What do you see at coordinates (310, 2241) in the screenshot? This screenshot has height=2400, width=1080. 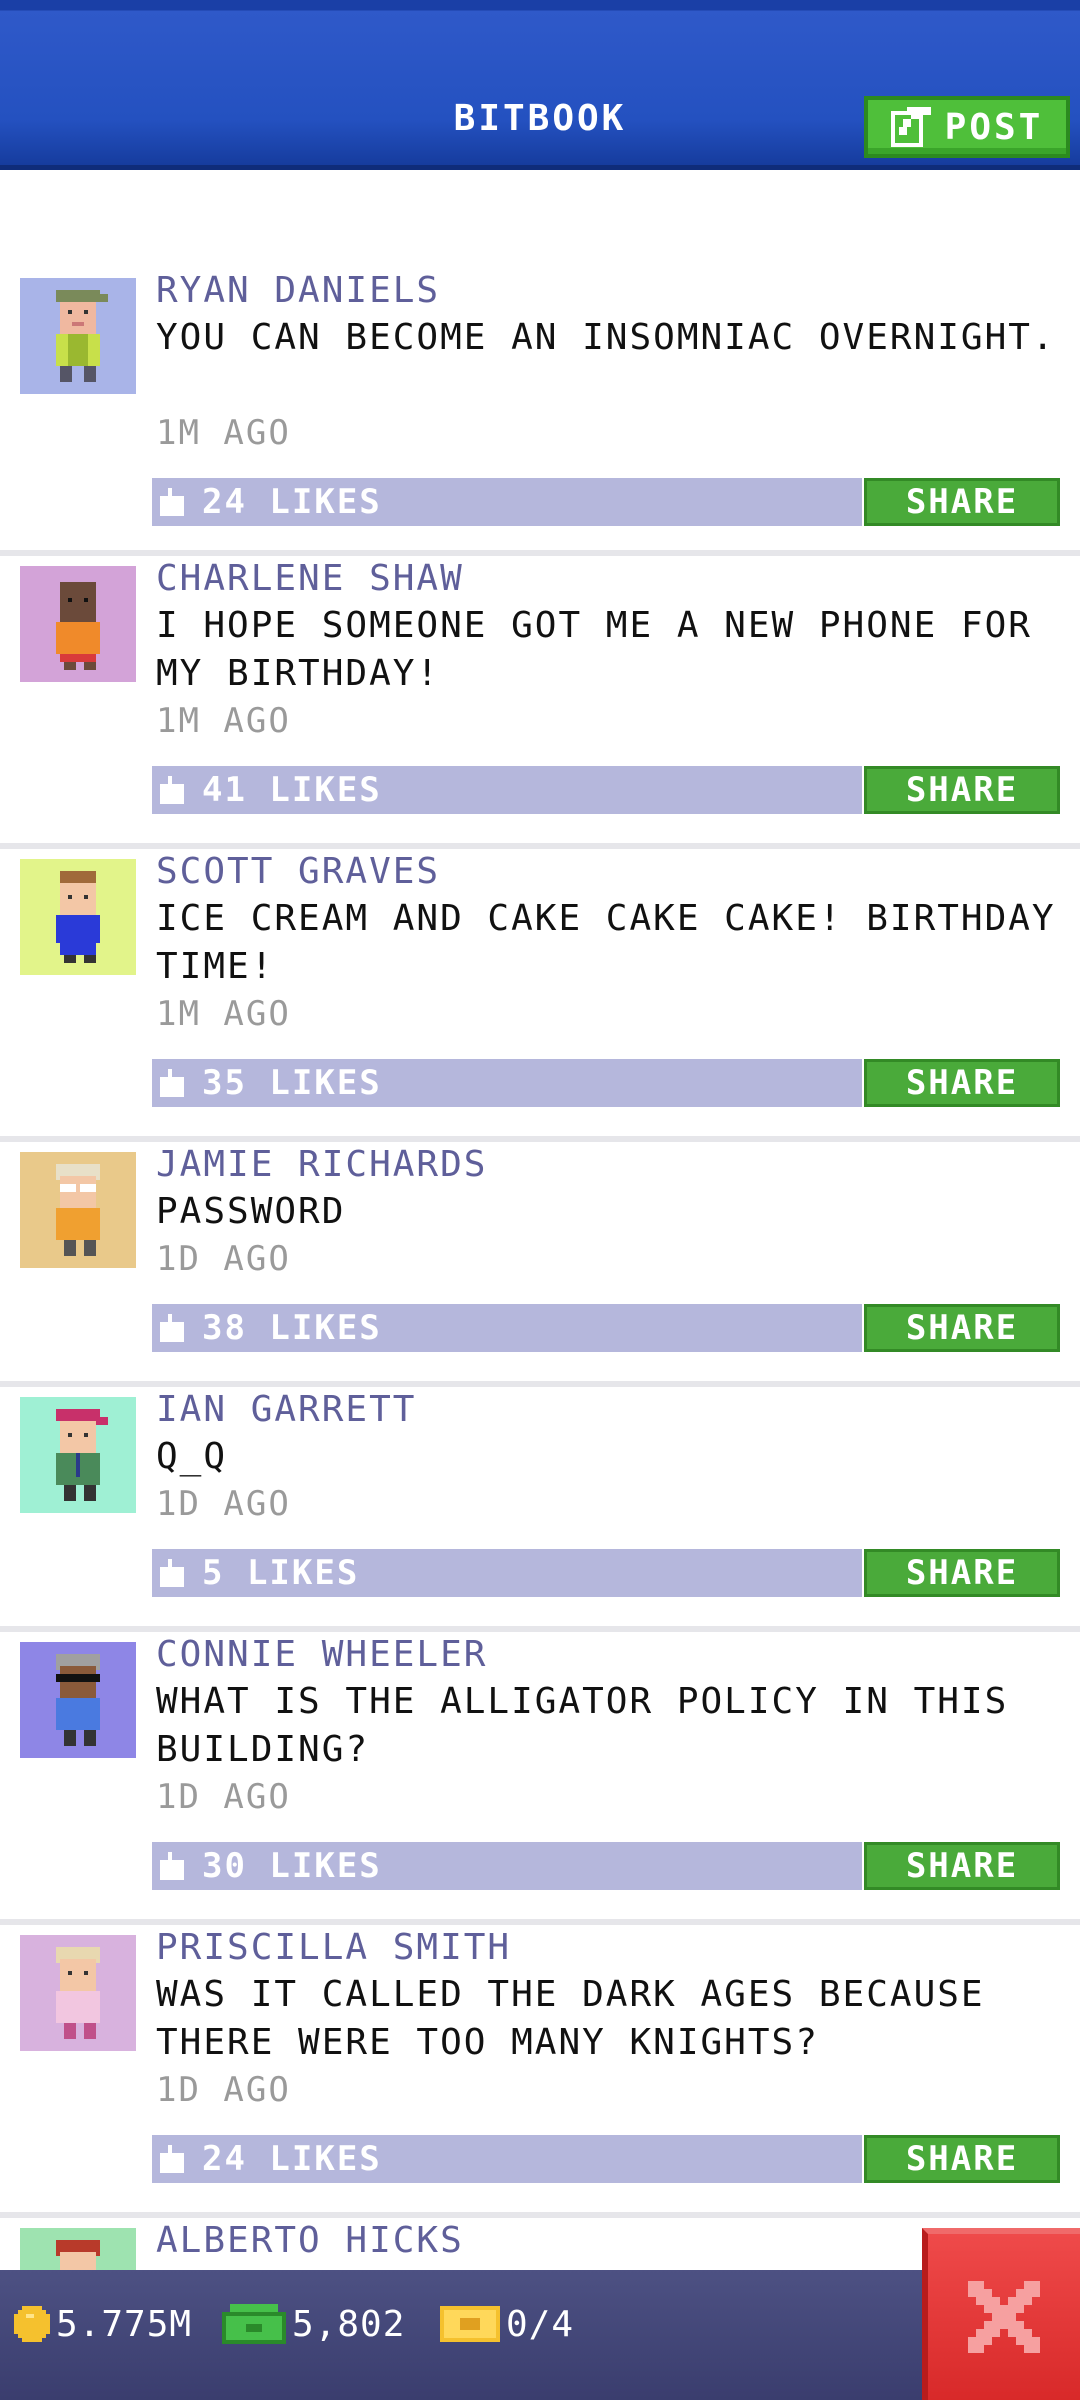 I see `post-author: ALBERTO HICKS` at bounding box center [310, 2241].